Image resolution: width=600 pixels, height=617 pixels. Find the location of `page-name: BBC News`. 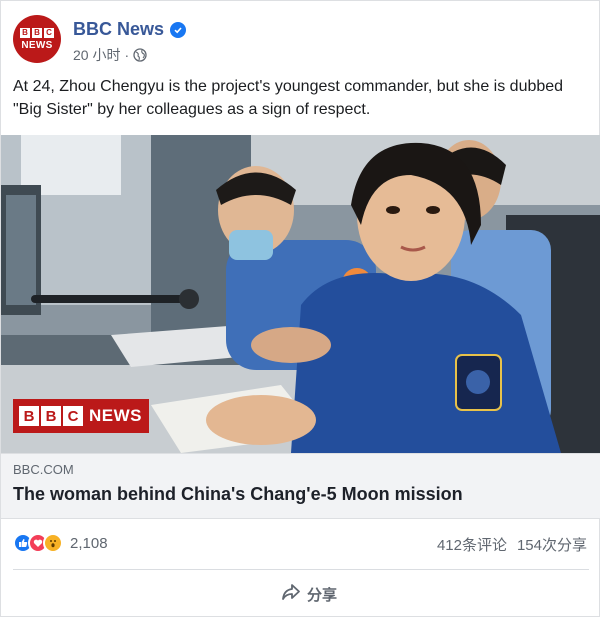

page-name: BBC News is located at coordinates (118, 29).